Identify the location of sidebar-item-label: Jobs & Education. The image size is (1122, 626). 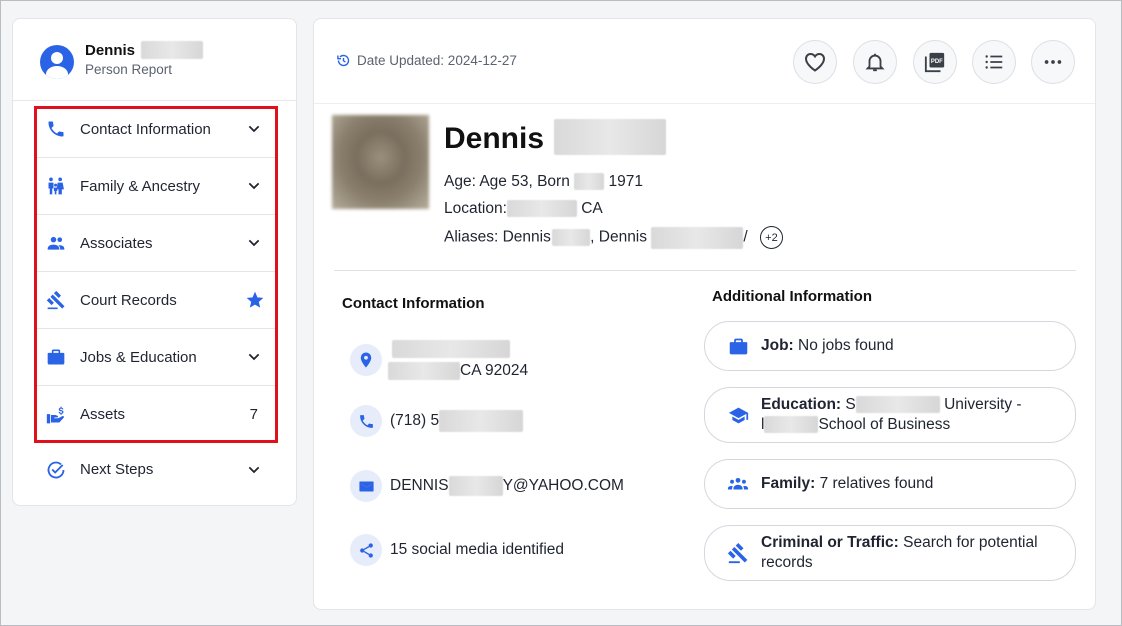
(138, 357).